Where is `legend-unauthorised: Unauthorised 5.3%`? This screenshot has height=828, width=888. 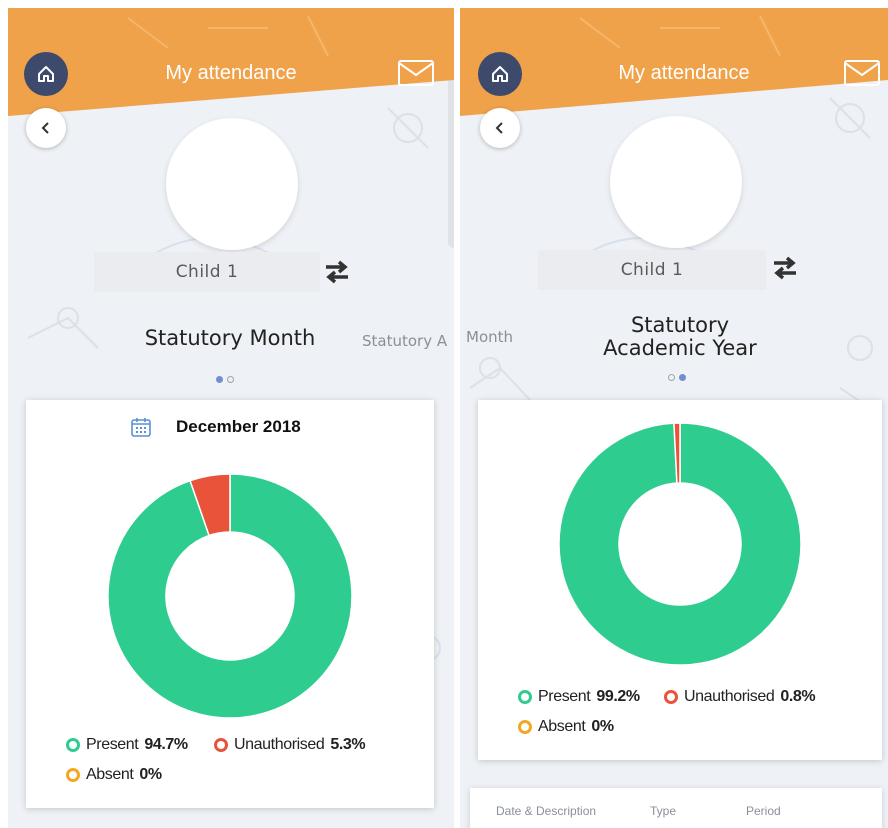 legend-unauthorised: Unauthorised 5.3% is located at coordinates (290, 745).